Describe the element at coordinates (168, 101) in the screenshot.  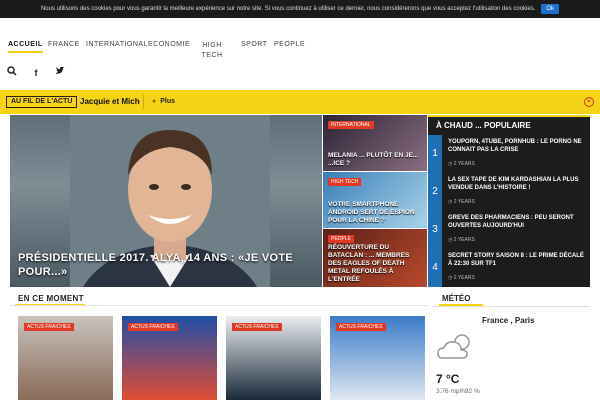
I see `ticker-plus-label: Plus` at that location.